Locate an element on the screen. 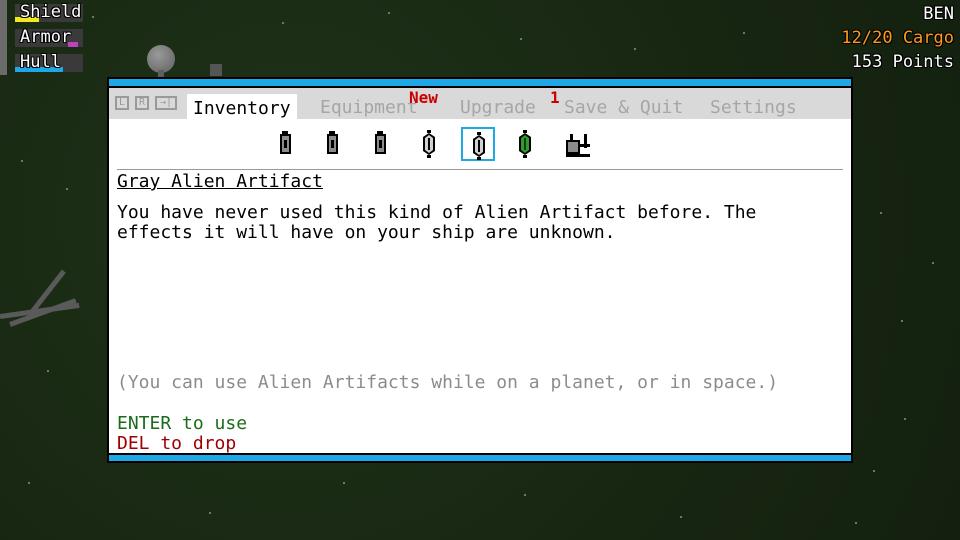 The image size is (960, 540). hull-bar: Hull is located at coordinates (45, 62).